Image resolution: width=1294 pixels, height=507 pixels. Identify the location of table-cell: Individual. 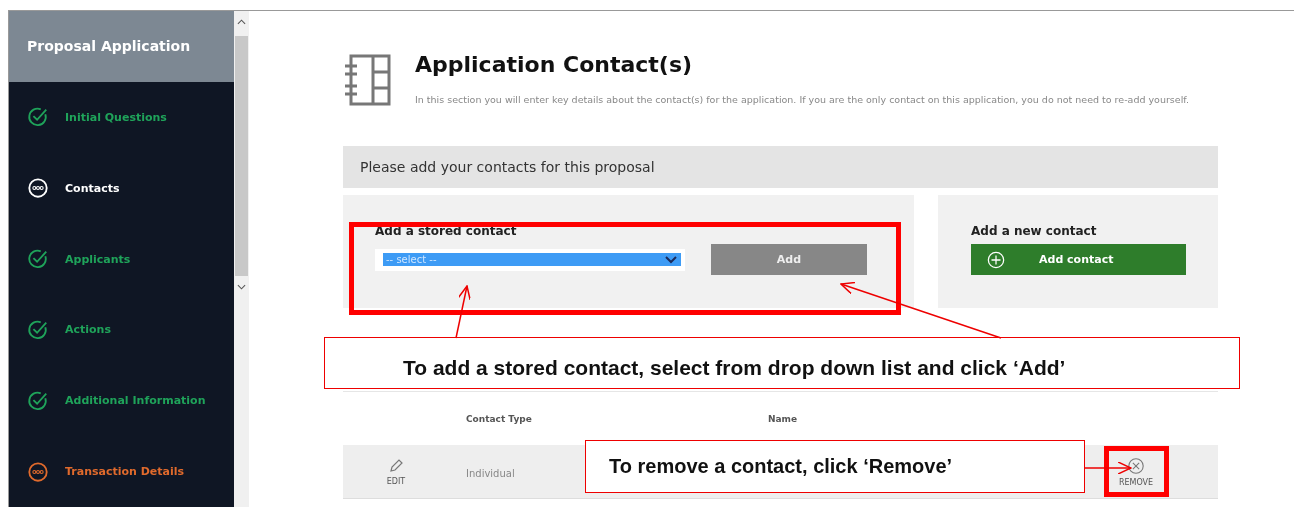
(490, 473).